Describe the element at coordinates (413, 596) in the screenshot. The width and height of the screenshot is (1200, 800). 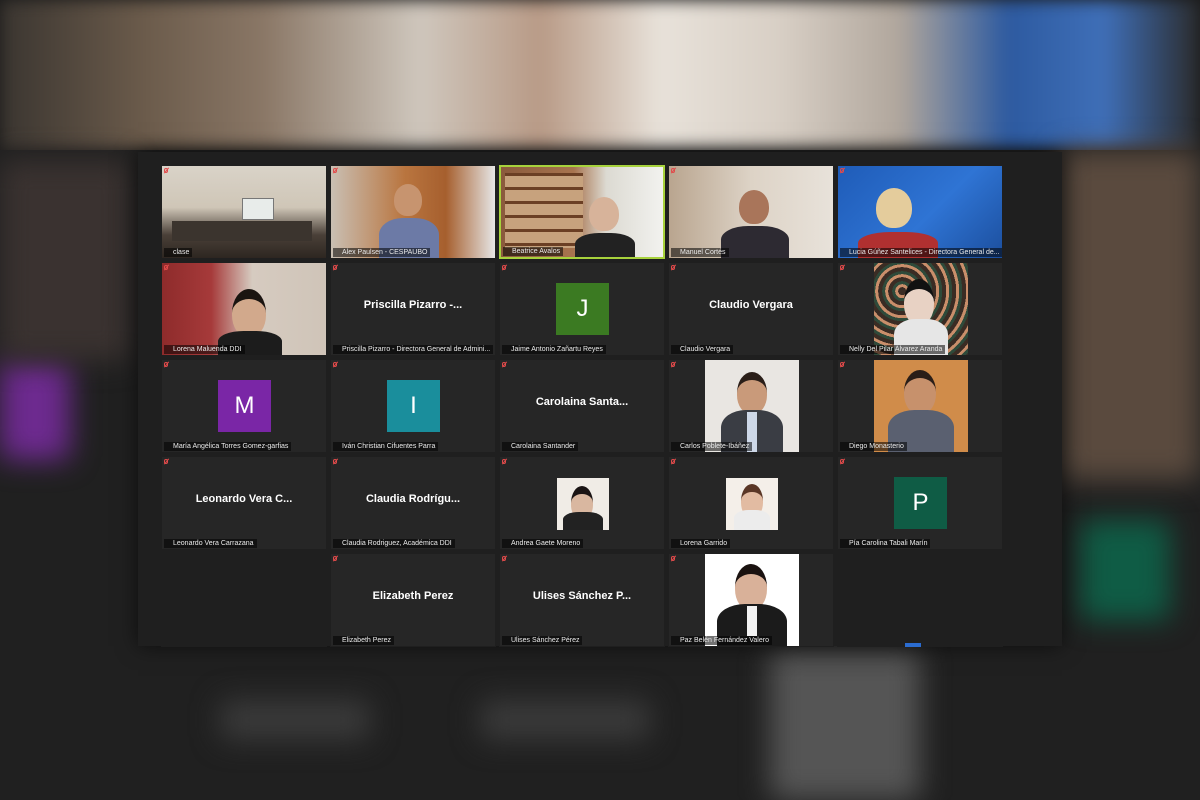
I see `participant-display-name: Elizabeth Perez` at that location.